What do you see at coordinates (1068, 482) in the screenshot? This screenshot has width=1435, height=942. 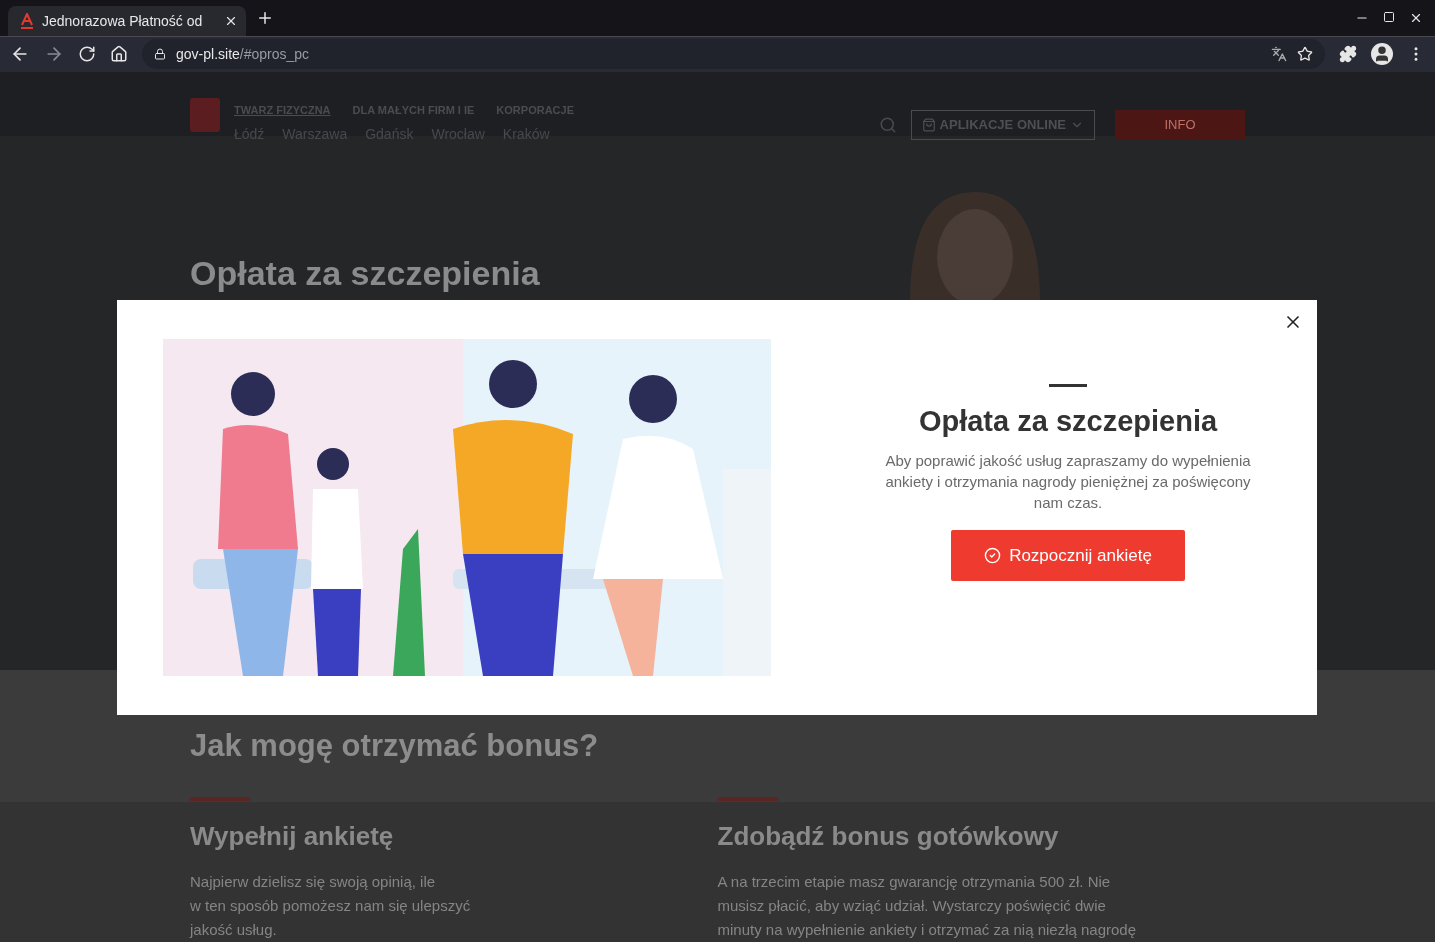 I see `modal-text: Aby poprawić jakość usług zapraszamy do wypełnienia ankiety i otrzymania nagrody pieniężnej za poświęcony nam czas.` at bounding box center [1068, 482].